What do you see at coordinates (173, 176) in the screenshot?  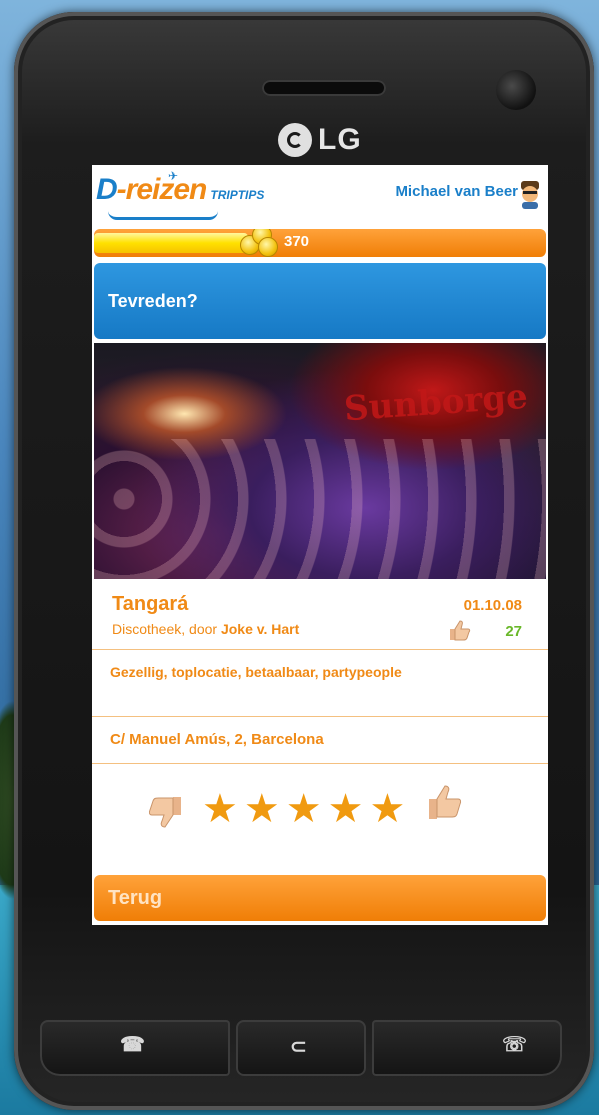 I see `airplane-icon: ✈` at bounding box center [173, 176].